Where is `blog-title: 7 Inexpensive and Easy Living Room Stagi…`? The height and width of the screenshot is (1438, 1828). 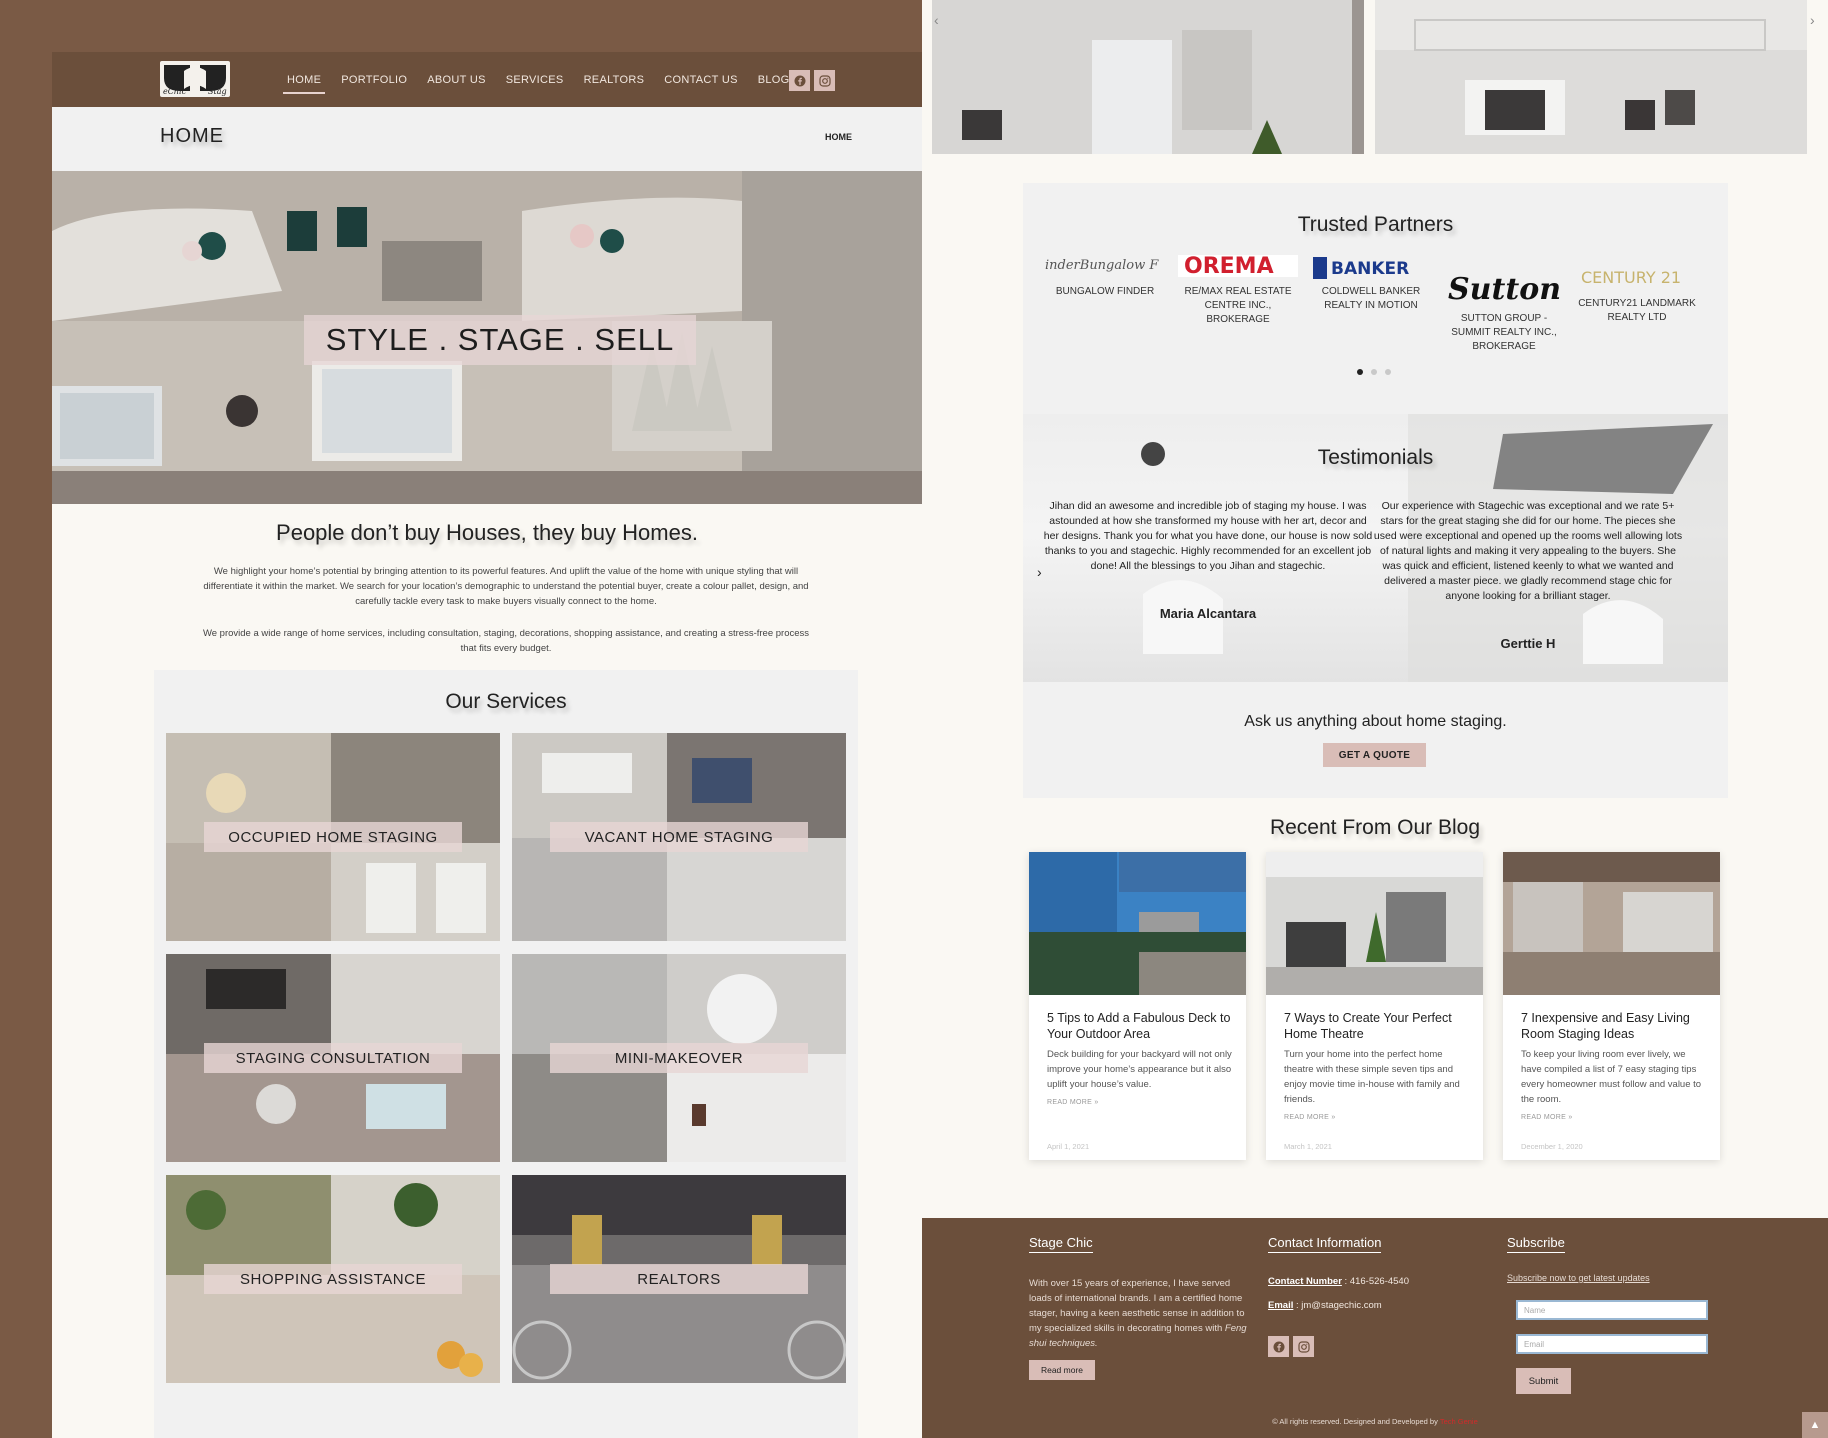 blog-title: 7 Inexpensive and Easy Living Room Stagi… is located at coordinates (1613, 1026).